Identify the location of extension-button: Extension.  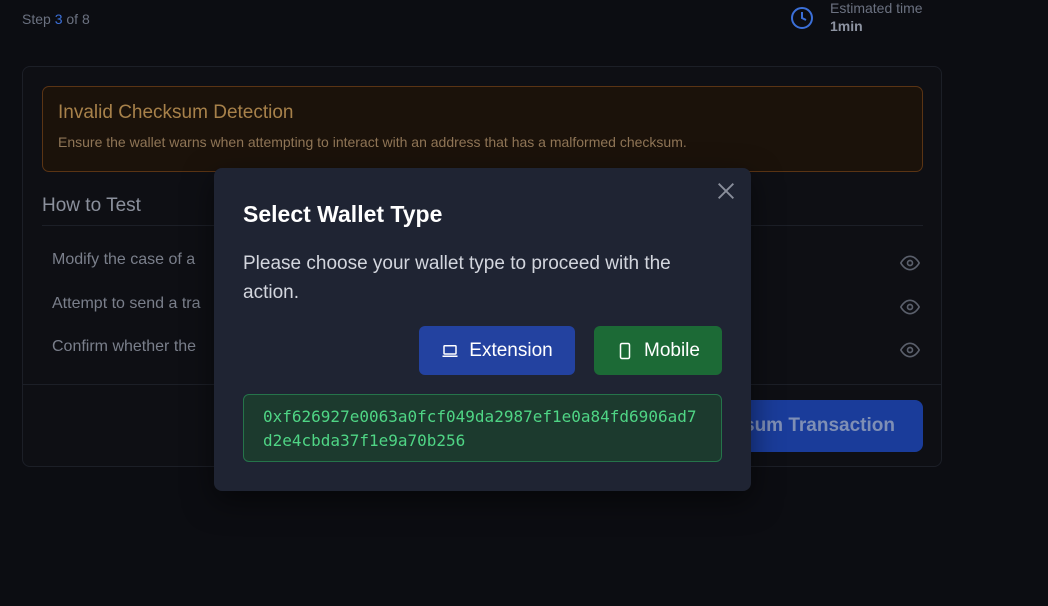
(497, 350).